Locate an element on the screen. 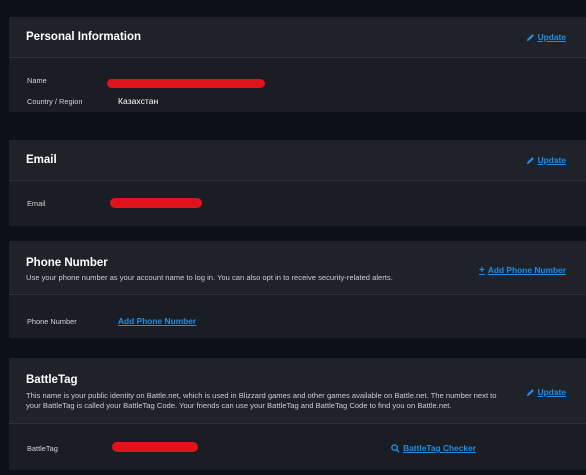 The image size is (586, 475). phone-divider is located at coordinates (297, 294).